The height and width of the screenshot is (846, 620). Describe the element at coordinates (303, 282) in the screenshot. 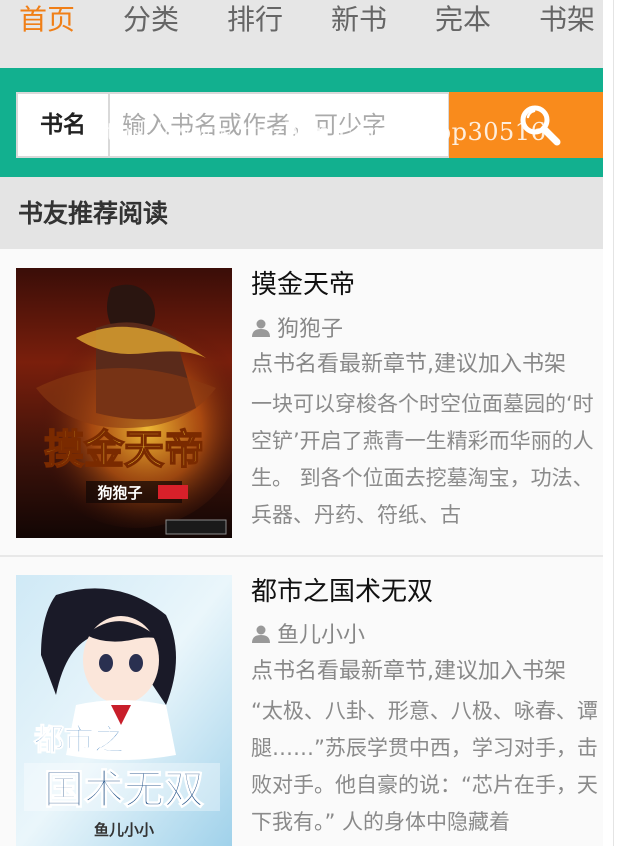

I see `book-title-link: 摸金天帝` at that location.